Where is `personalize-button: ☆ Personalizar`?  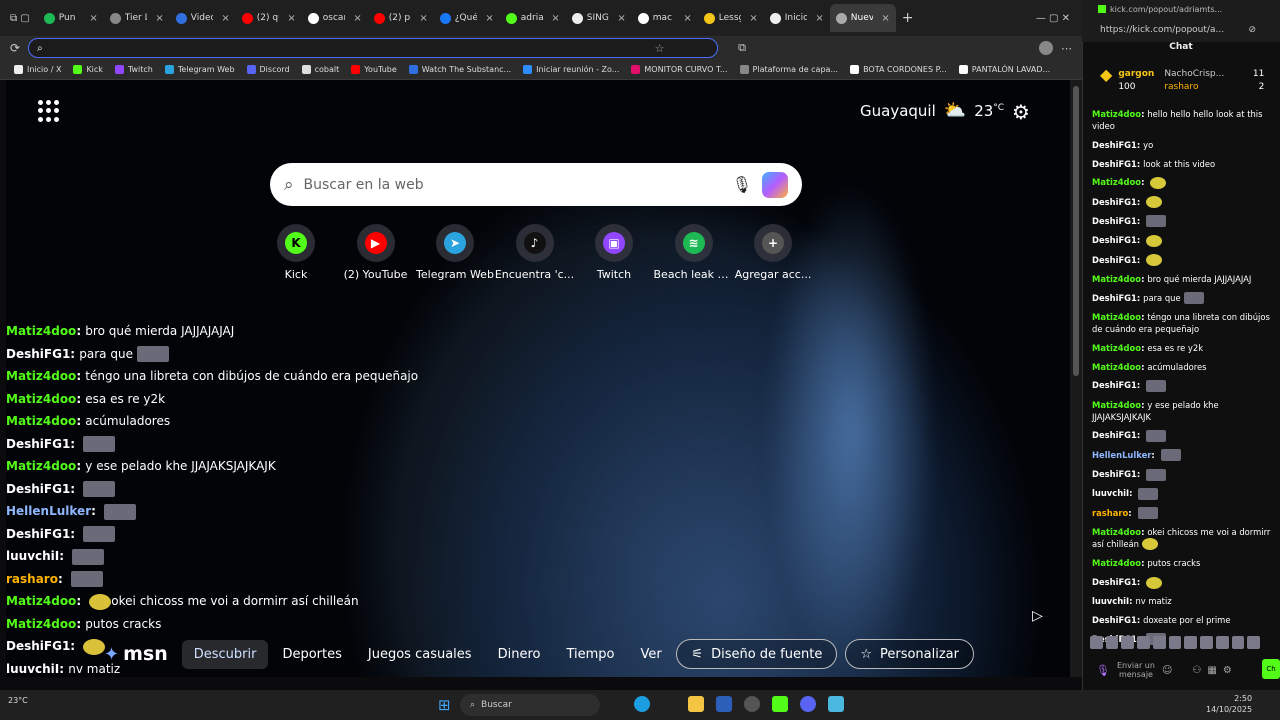
personalize-button: ☆ Personalizar is located at coordinates (909, 654).